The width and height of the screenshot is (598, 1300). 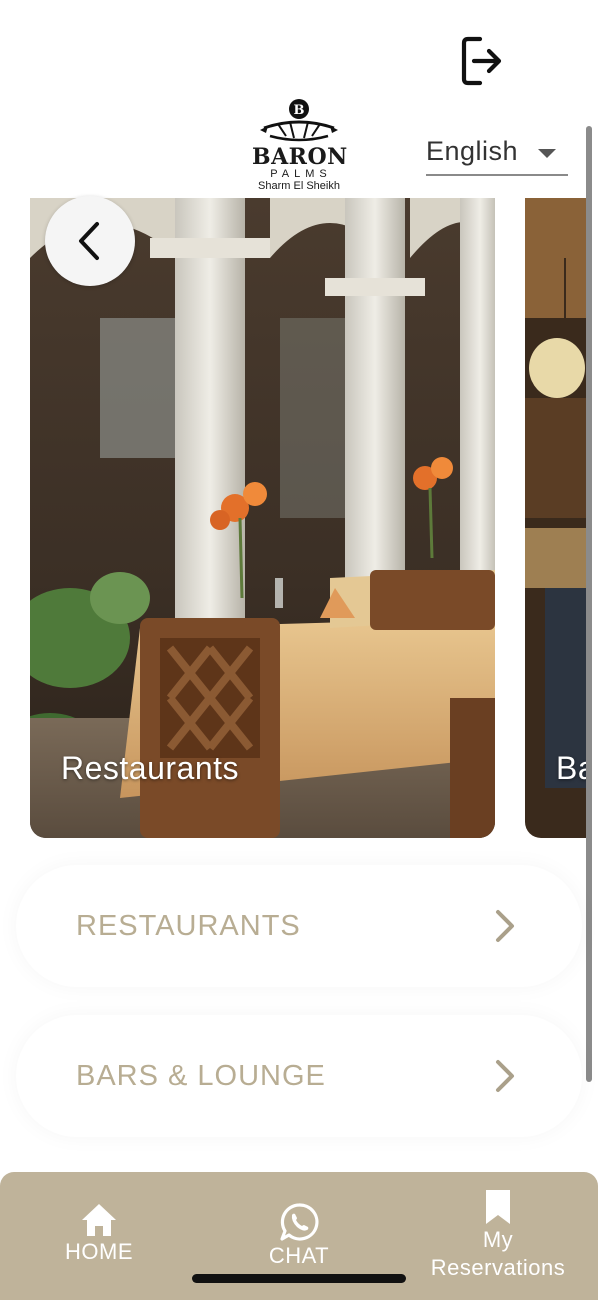 What do you see at coordinates (188, 925) in the screenshot?
I see `category-label: RESTAURANTS` at bounding box center [188, 925].